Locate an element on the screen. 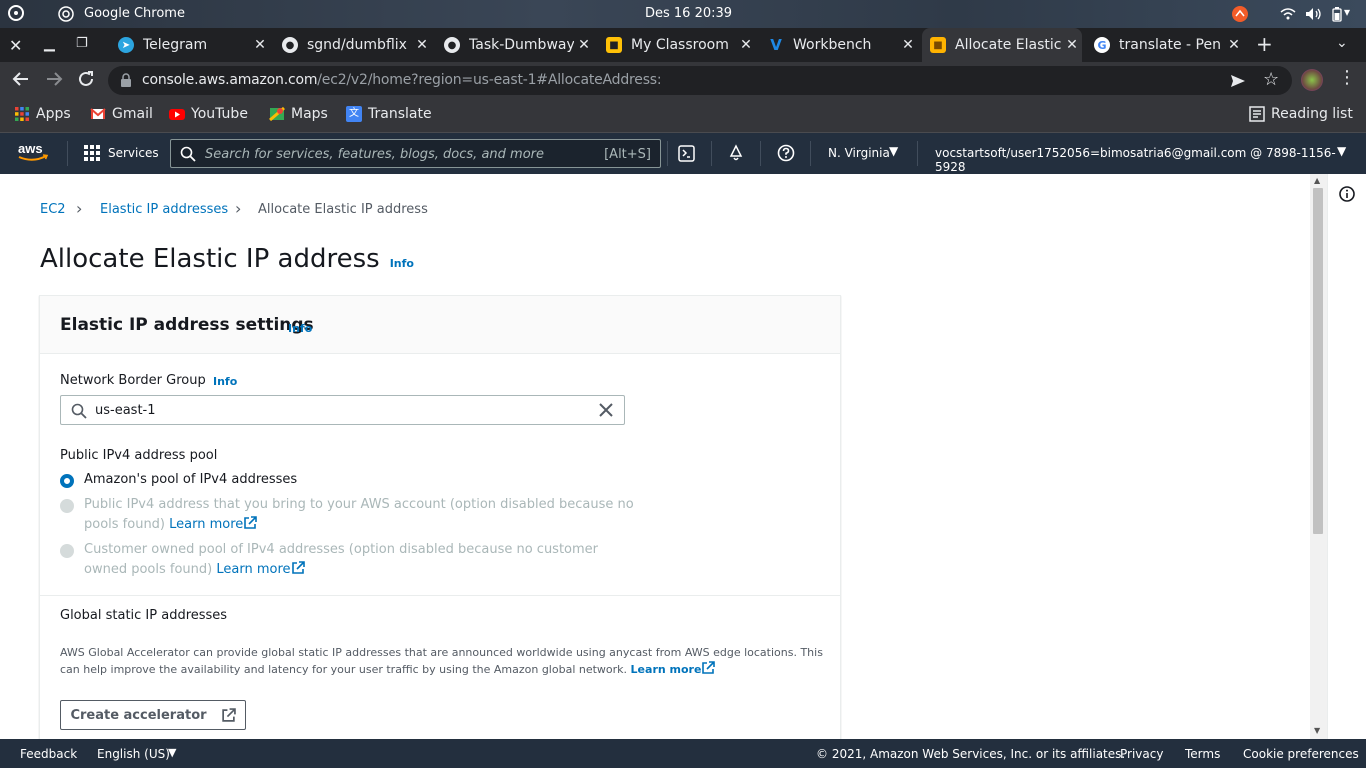  global-learn-more-link: Learn more is located at coordinates (666, 669).